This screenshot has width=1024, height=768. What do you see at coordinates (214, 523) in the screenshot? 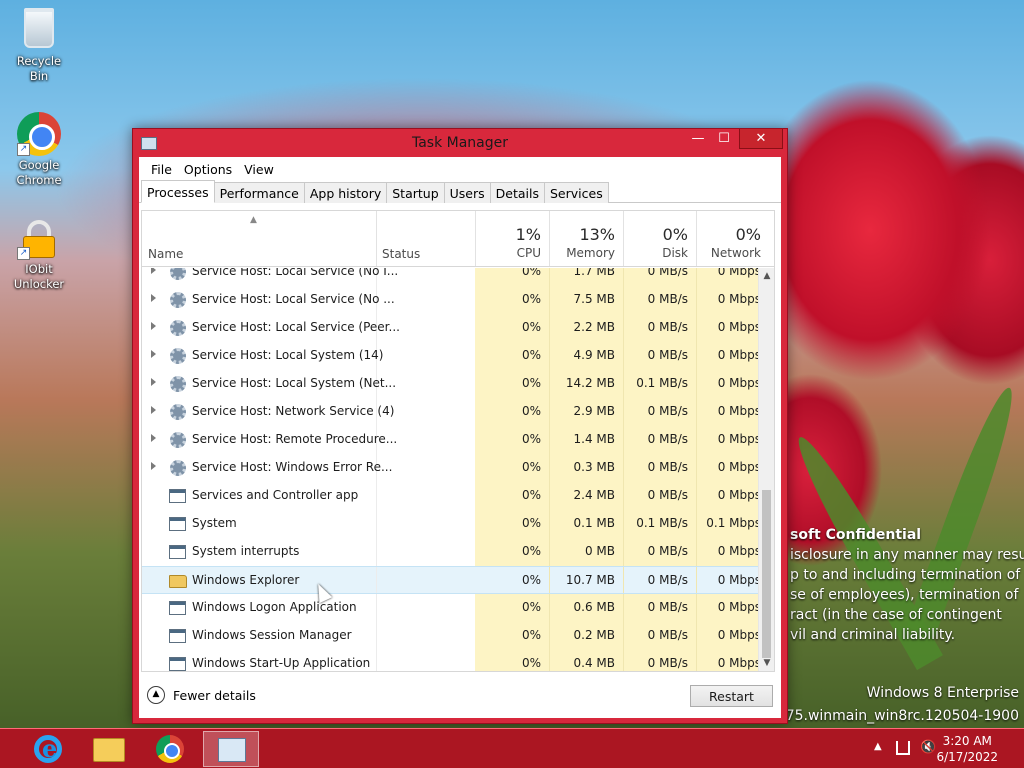
I see `process-name: System` at bounding box center [214, 523].